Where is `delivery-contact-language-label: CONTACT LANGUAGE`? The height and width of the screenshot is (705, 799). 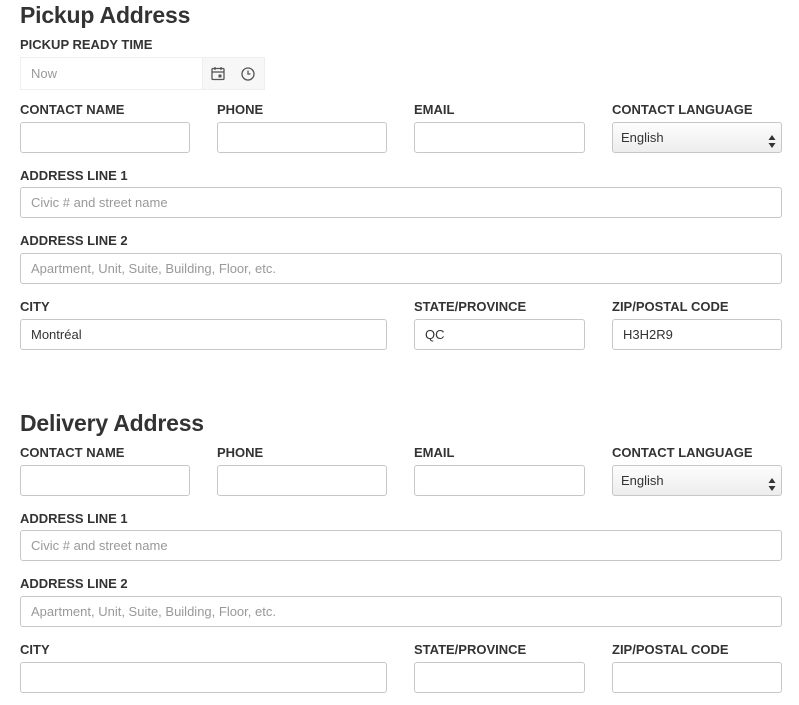 delivery-contact-language-label: CONTACT LANGUAGE is located at coordinates (682, 452).